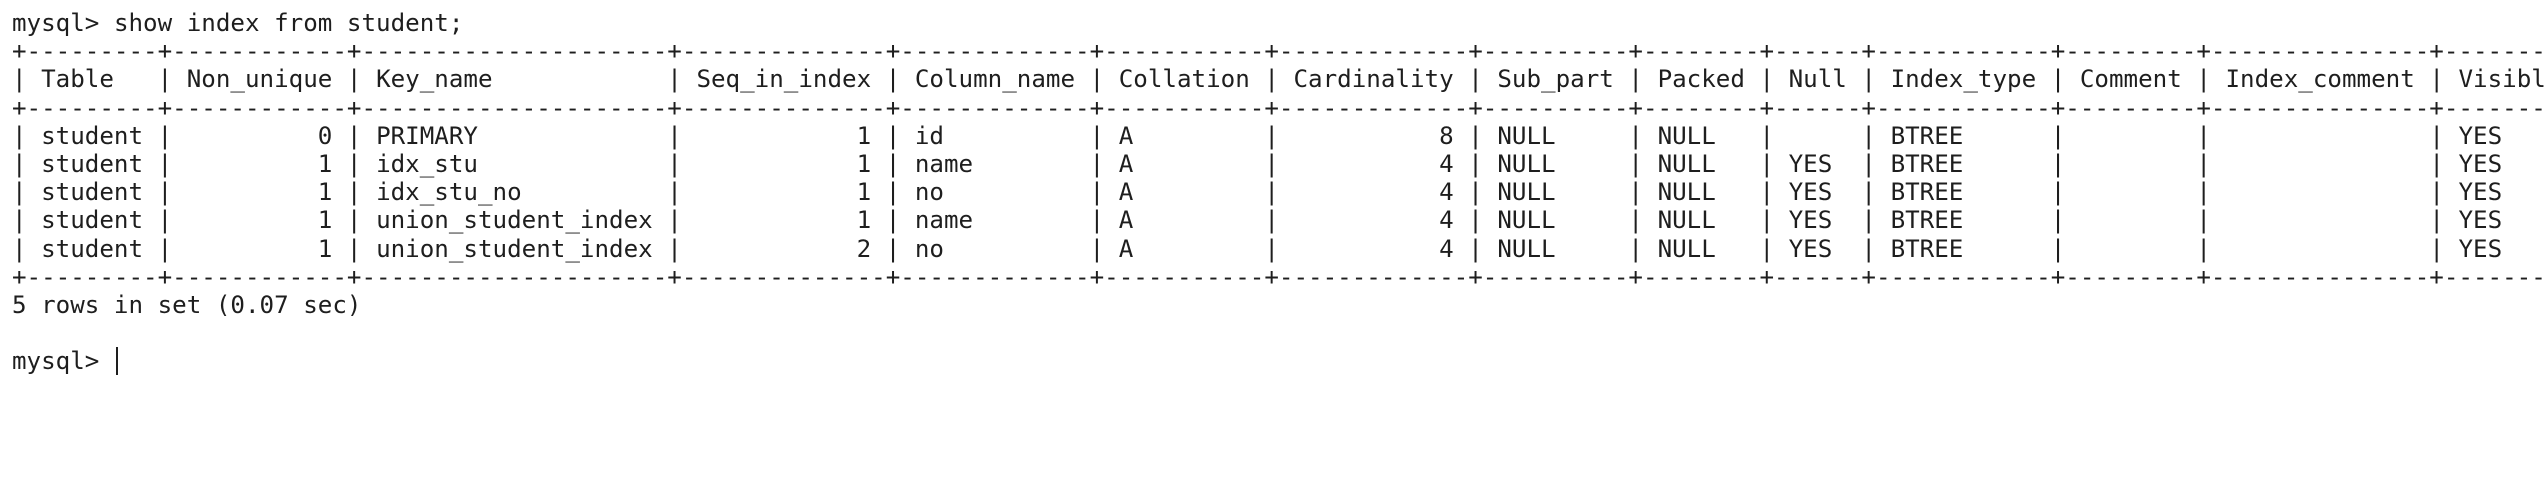 Image resolution: width=2544 pixels, height=496 pixels. Describe the element at coordinates (1963, 79) in the screenshot. I see `cell-index_type: Index_type` at that location.